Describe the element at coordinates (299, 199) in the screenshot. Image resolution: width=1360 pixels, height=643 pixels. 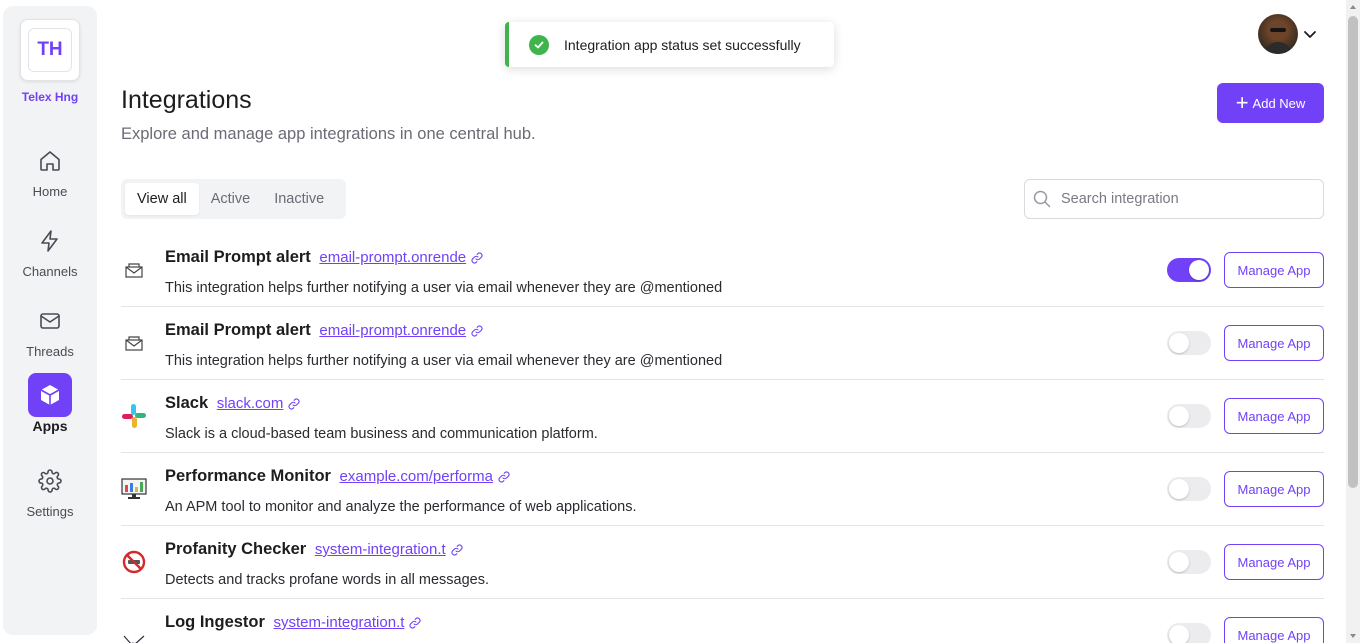
I see `tab-inactive: Inactive` at that location.